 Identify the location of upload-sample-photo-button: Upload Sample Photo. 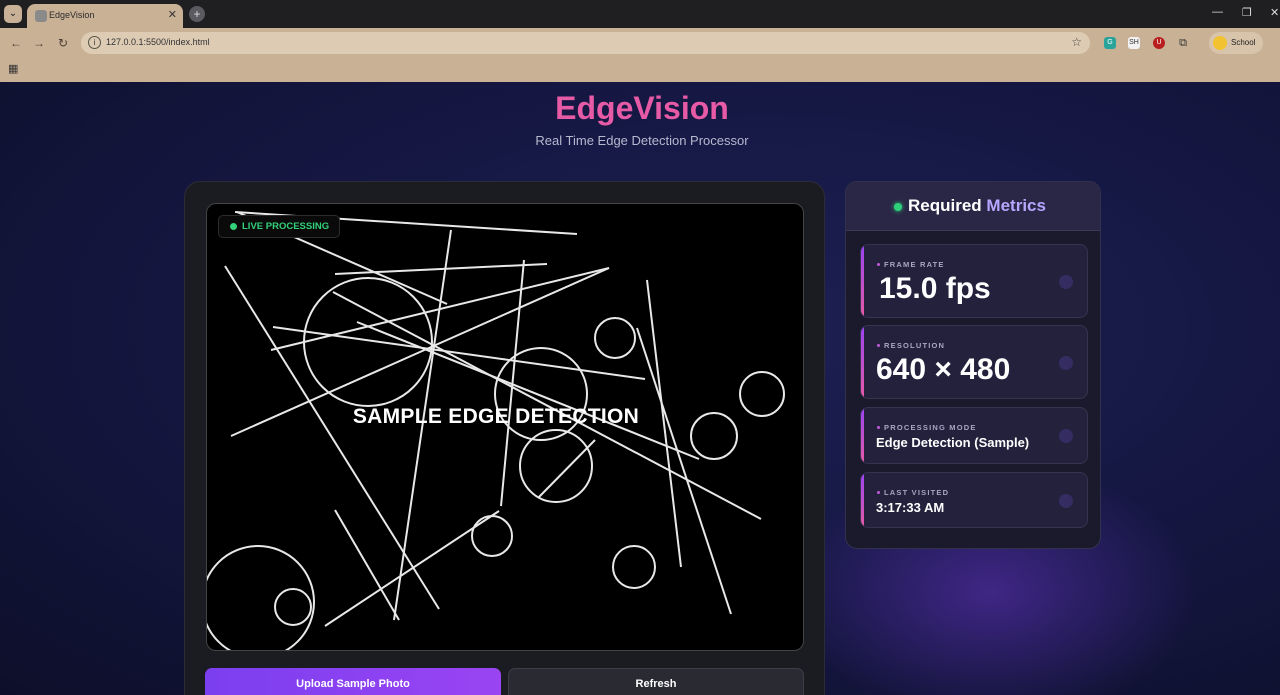
(353, 681).